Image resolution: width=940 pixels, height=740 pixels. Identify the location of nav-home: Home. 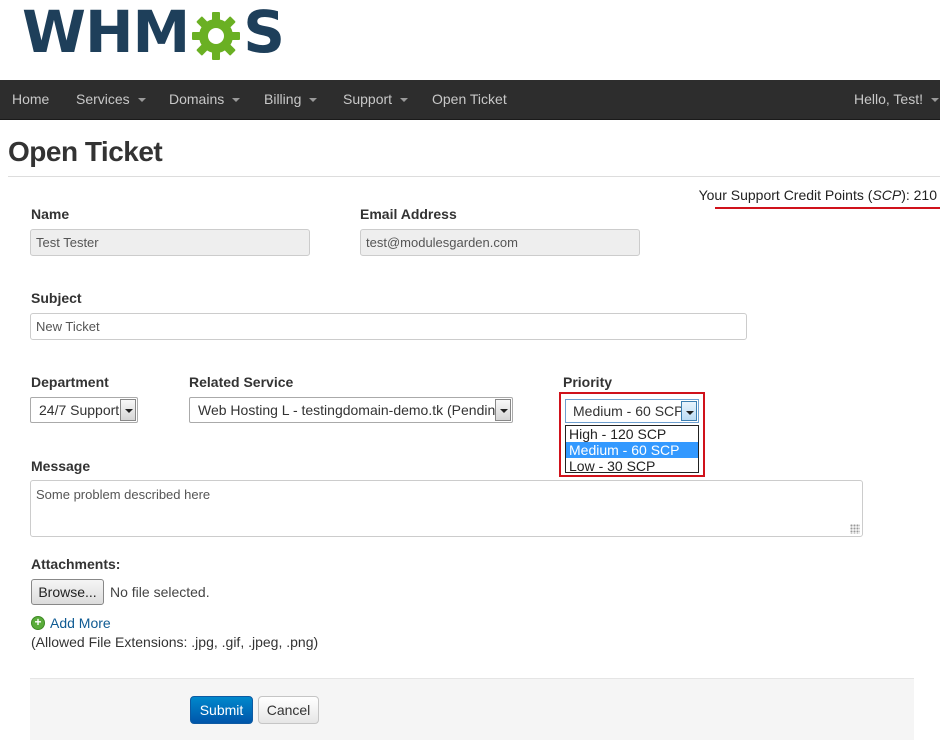
(30, 100).